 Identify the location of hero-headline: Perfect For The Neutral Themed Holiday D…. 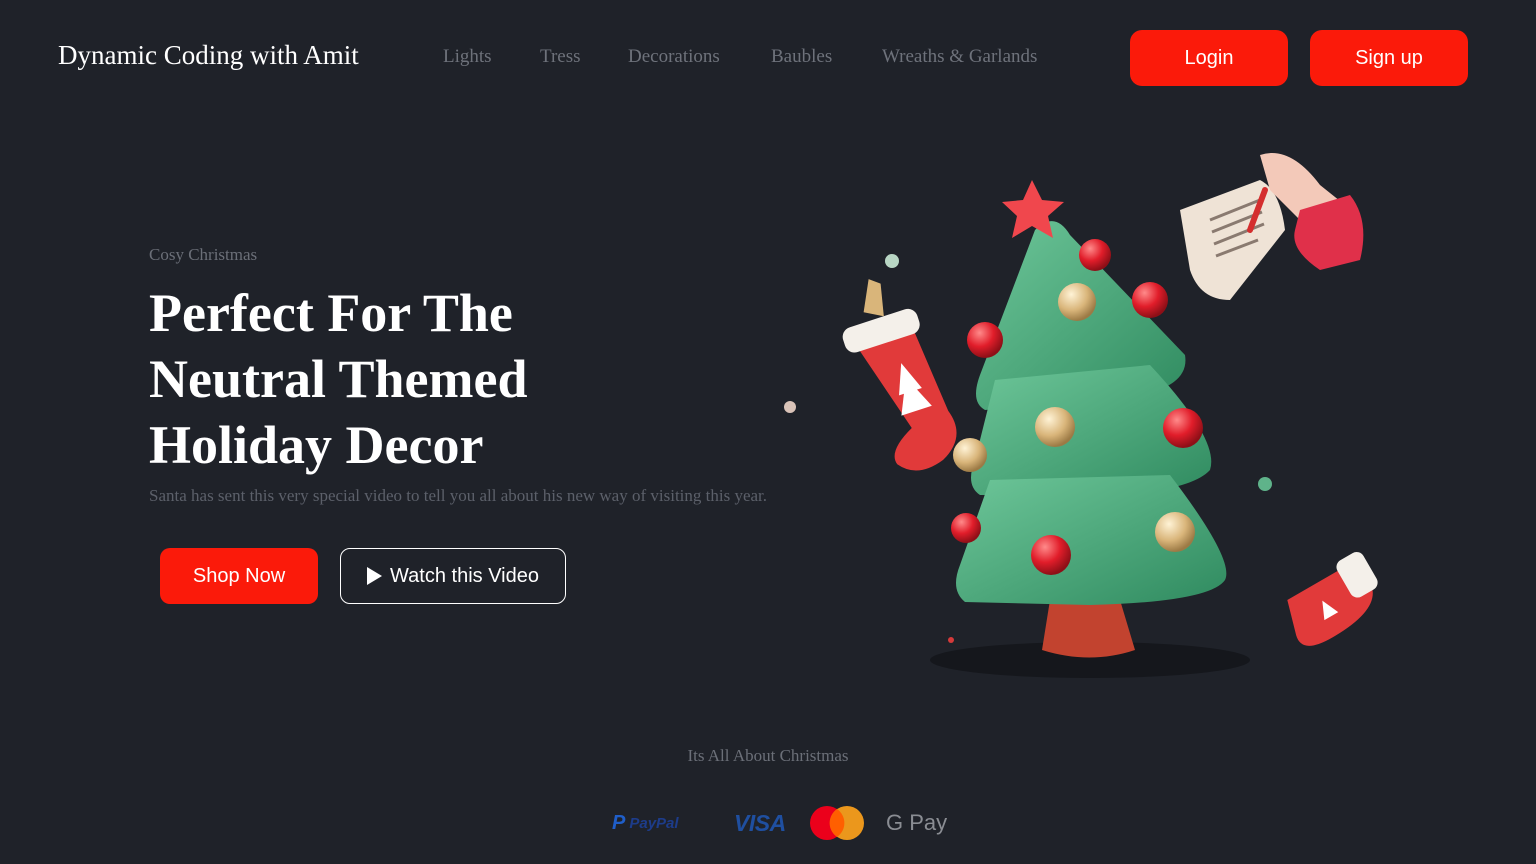
(338, 379).